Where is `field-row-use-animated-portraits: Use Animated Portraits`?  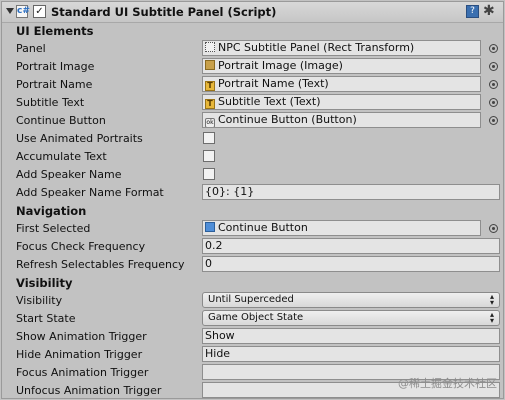 field-row-use-animated-portraits: Use Animated Portraits is located at coordinates (252, 139).